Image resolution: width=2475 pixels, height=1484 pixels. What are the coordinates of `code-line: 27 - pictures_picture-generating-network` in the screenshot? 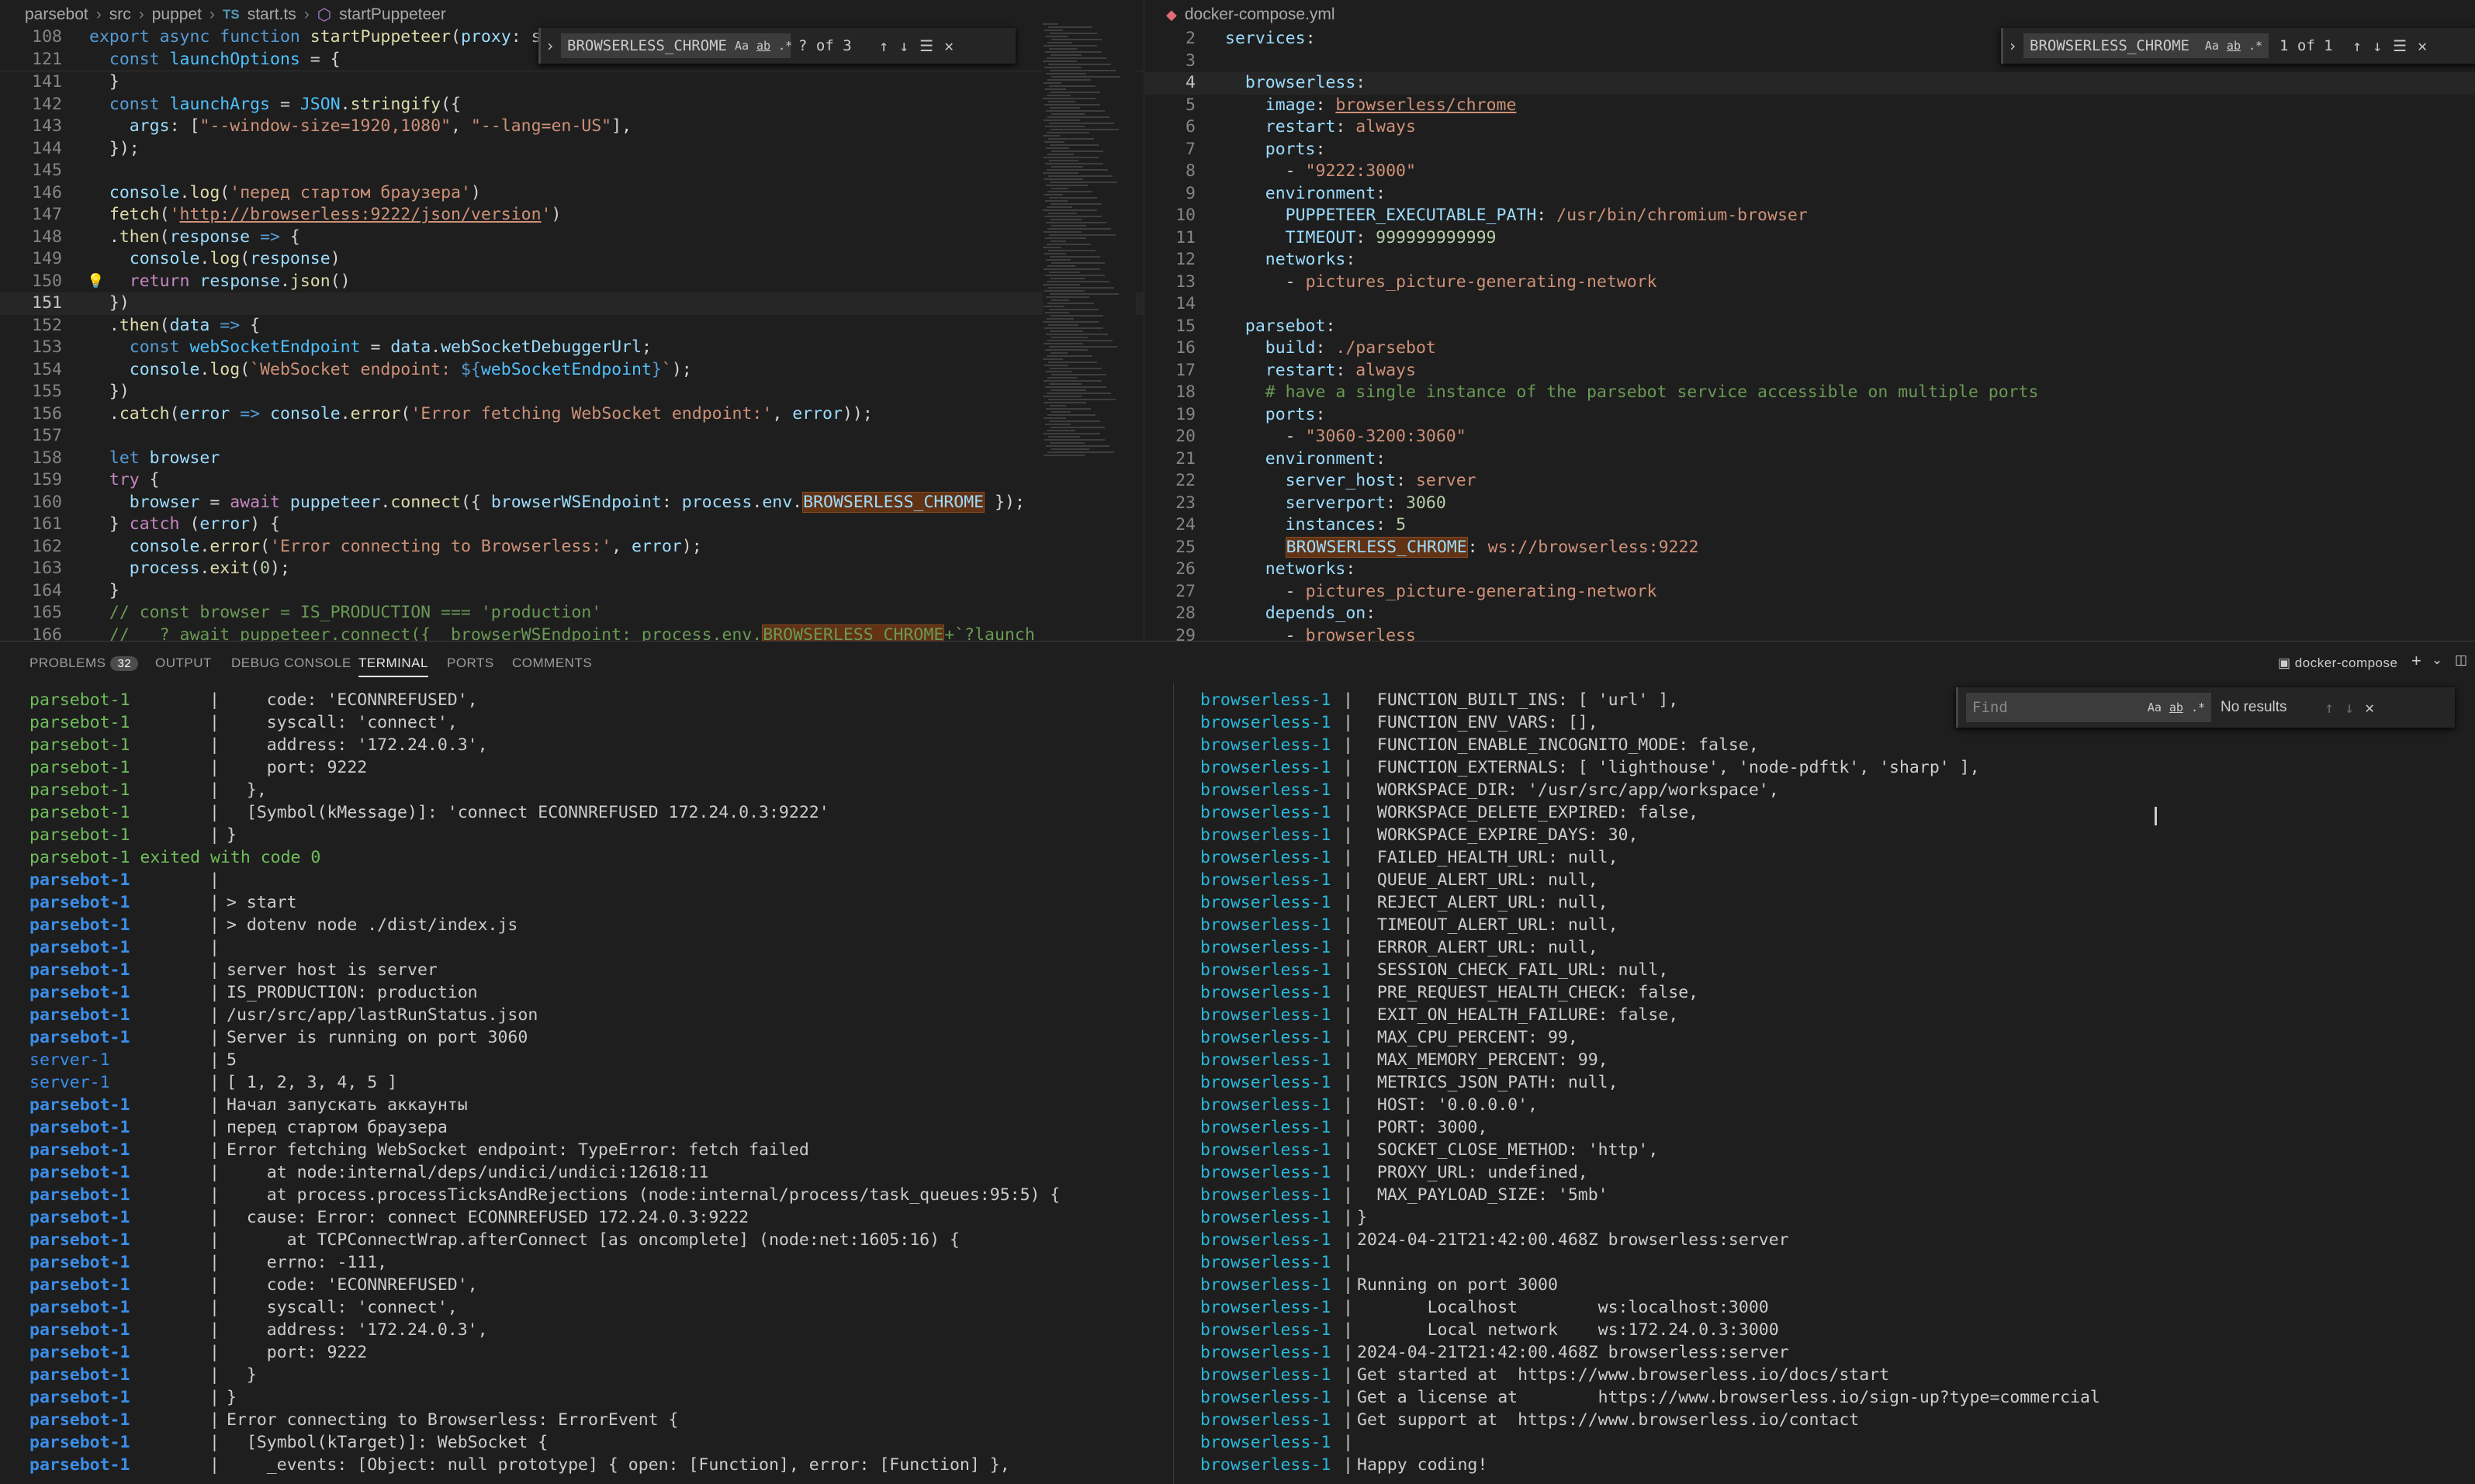 It's located at (1809, 592).